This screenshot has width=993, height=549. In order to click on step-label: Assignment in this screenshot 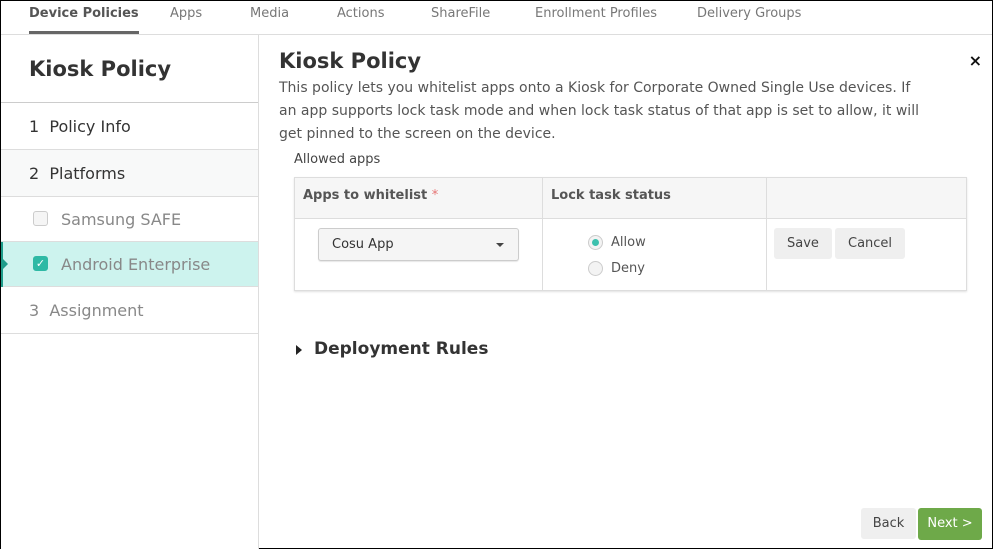, I will do `click(96, 310)`.